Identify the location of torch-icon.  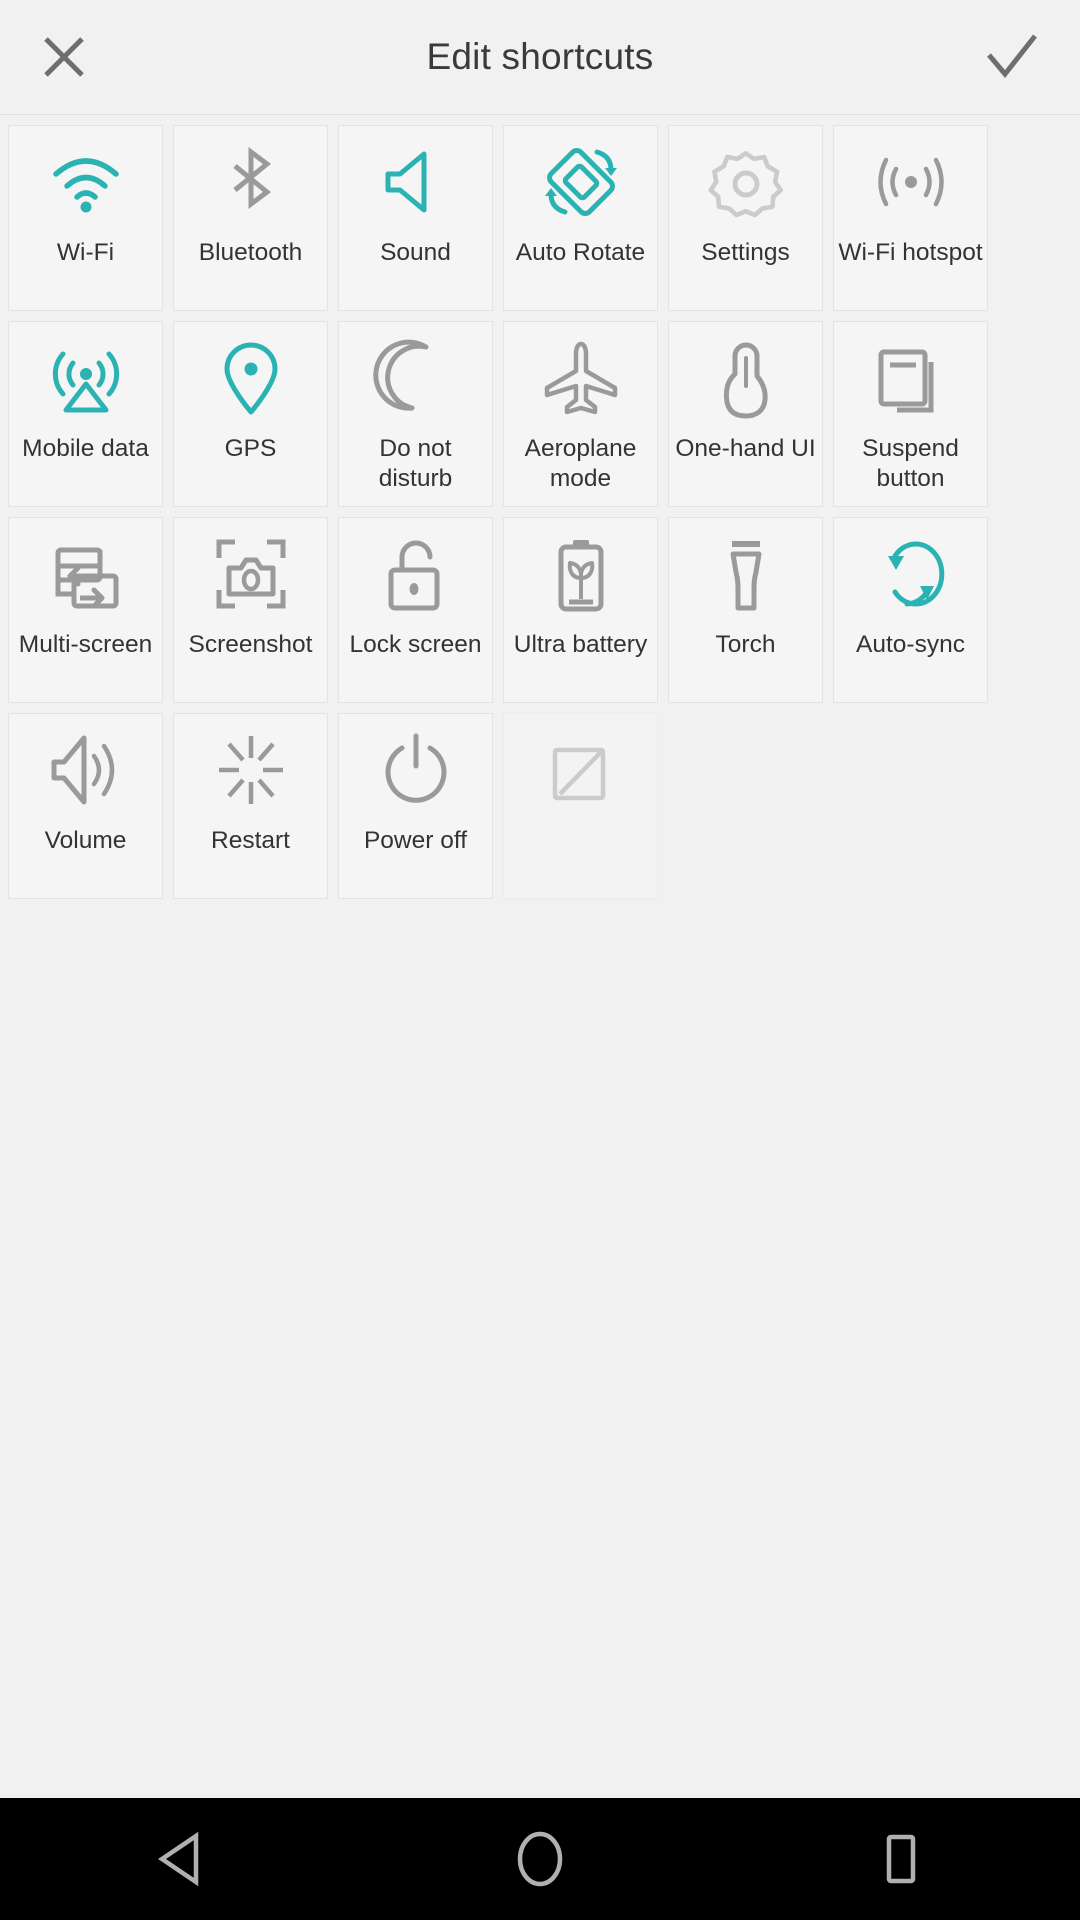
(745, 574).